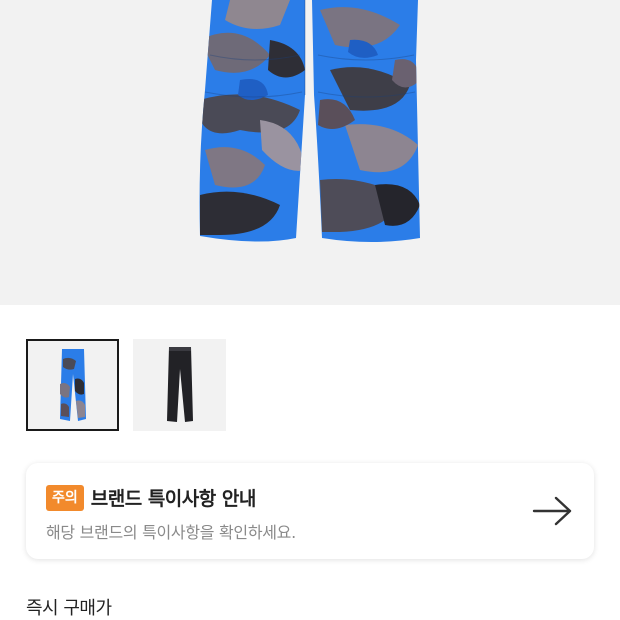 This screenshot has width=620, height=620. What do you see at coordinates (179, 385) in the screenshot?
I see `thumbnail-black-pants` at bounding box center [179, 385].